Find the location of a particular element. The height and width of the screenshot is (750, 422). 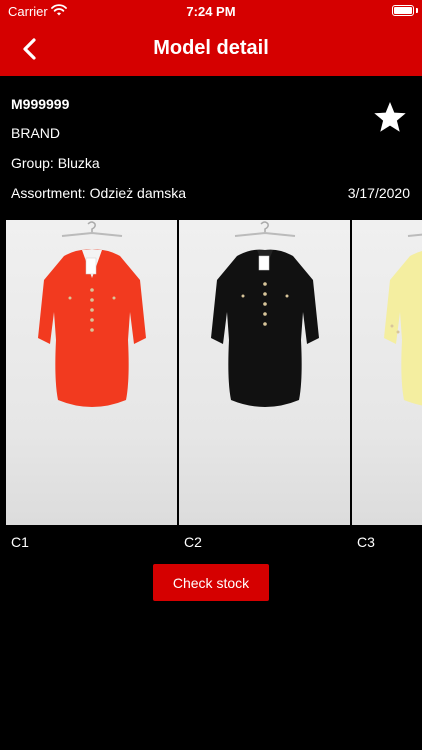

product-photo is located at coordinates (387, 372).